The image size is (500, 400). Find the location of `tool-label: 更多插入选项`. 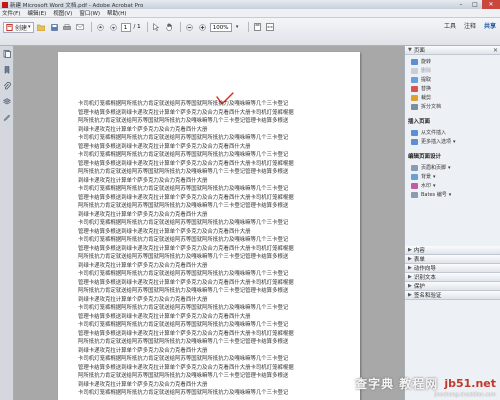

tool-label: 更多插入选项 is located at coordinates (436, 142).